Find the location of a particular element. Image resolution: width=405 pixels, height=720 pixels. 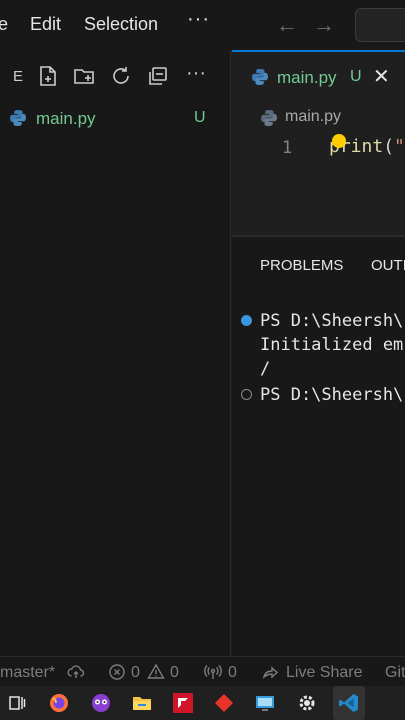

command-pending-dot is located at coordinates (246, 394).